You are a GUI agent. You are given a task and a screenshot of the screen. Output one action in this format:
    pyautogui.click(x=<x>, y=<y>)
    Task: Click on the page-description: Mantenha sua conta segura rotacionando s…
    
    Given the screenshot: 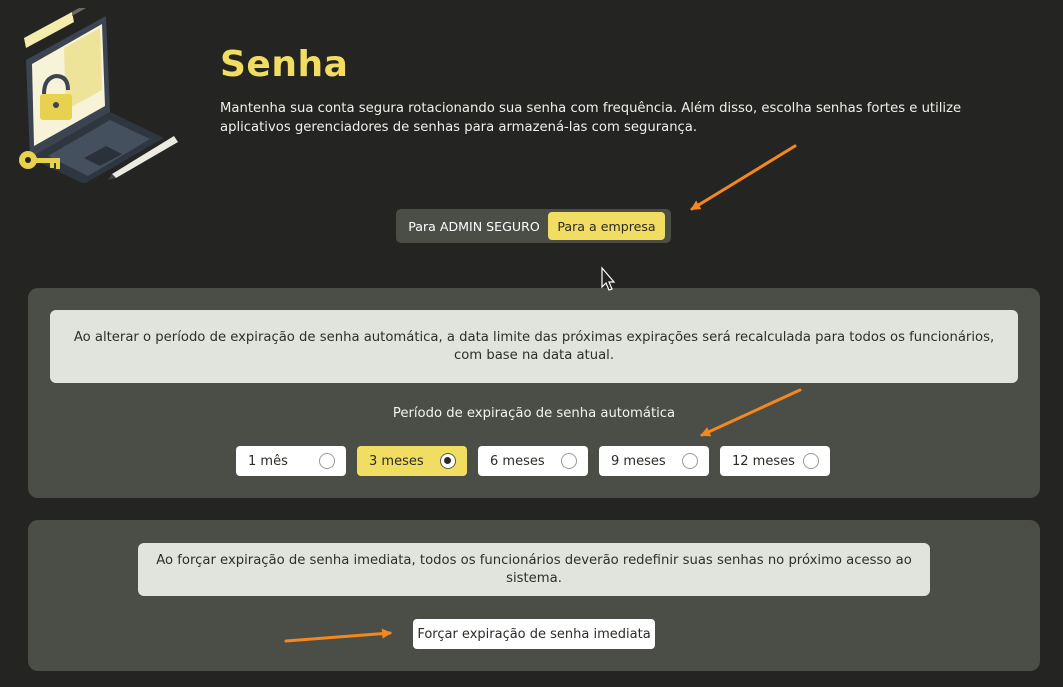 What is the action you would take?
    pyautogui.click(x=591, y=118)
    